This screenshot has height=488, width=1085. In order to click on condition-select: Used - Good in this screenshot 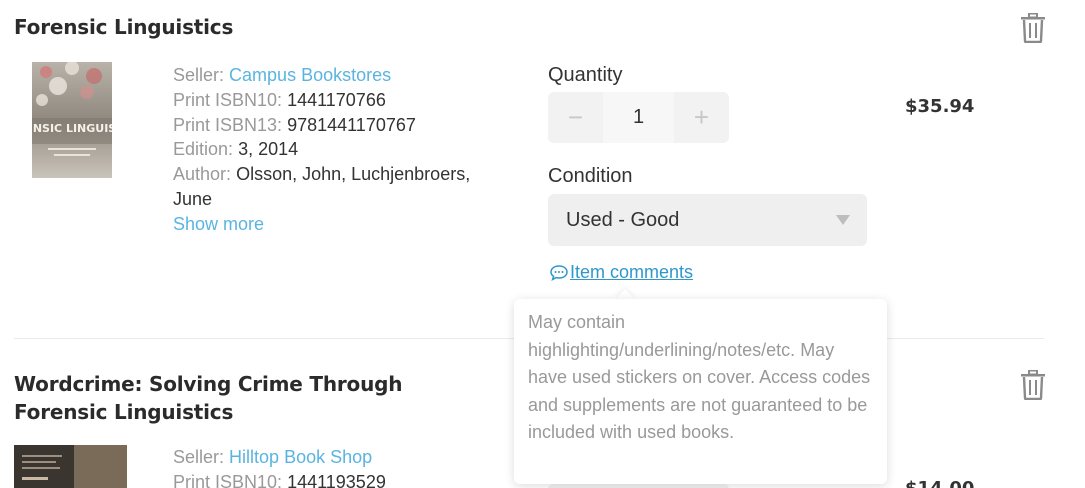, I will do `click(707, 220)`.